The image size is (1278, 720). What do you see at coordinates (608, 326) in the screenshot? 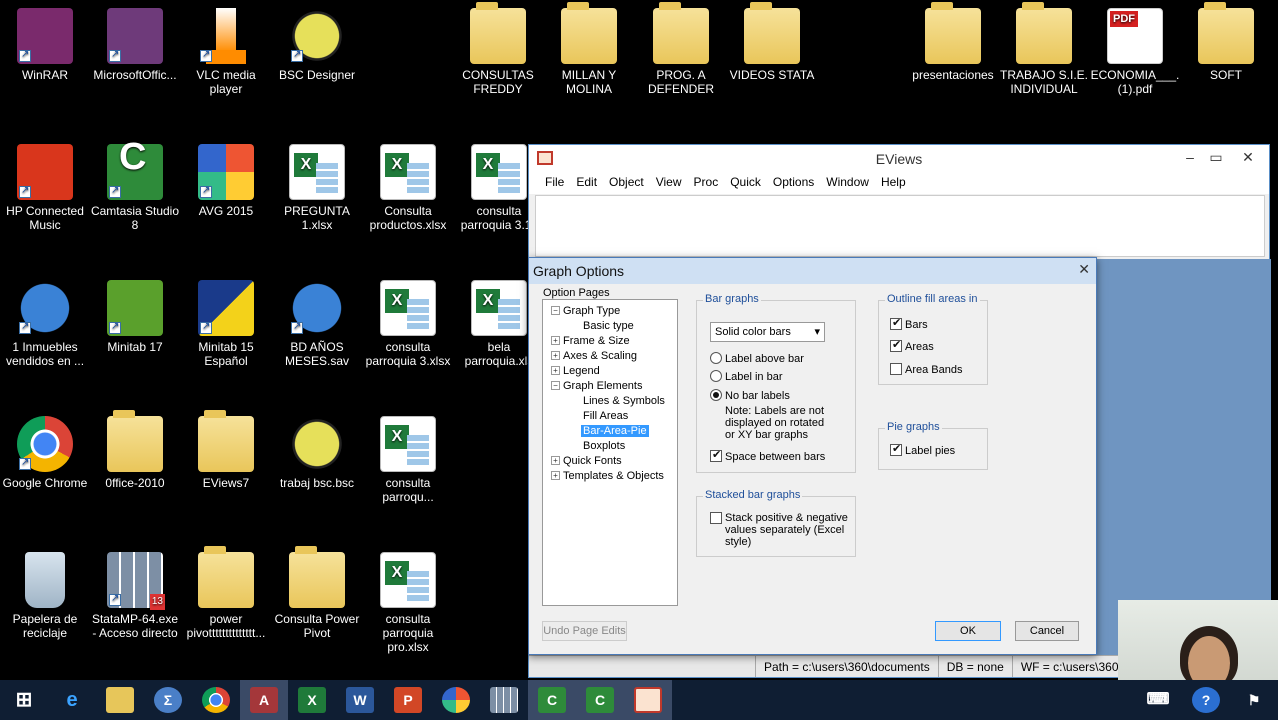
I see `tree-item-basic-type: Basic type` at bounding box center [608, 326].